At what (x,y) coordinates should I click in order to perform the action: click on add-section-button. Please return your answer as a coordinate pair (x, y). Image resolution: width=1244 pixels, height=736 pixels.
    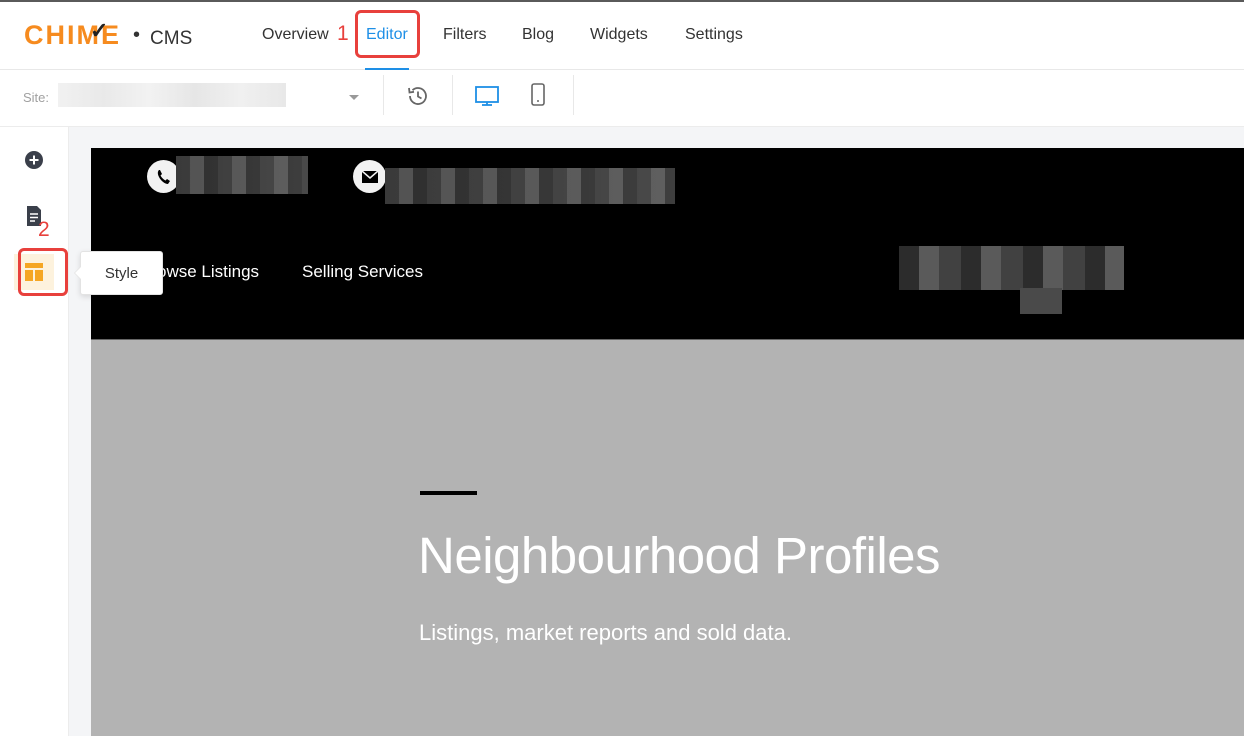
    Looking at the image, I should click on (34, 160).